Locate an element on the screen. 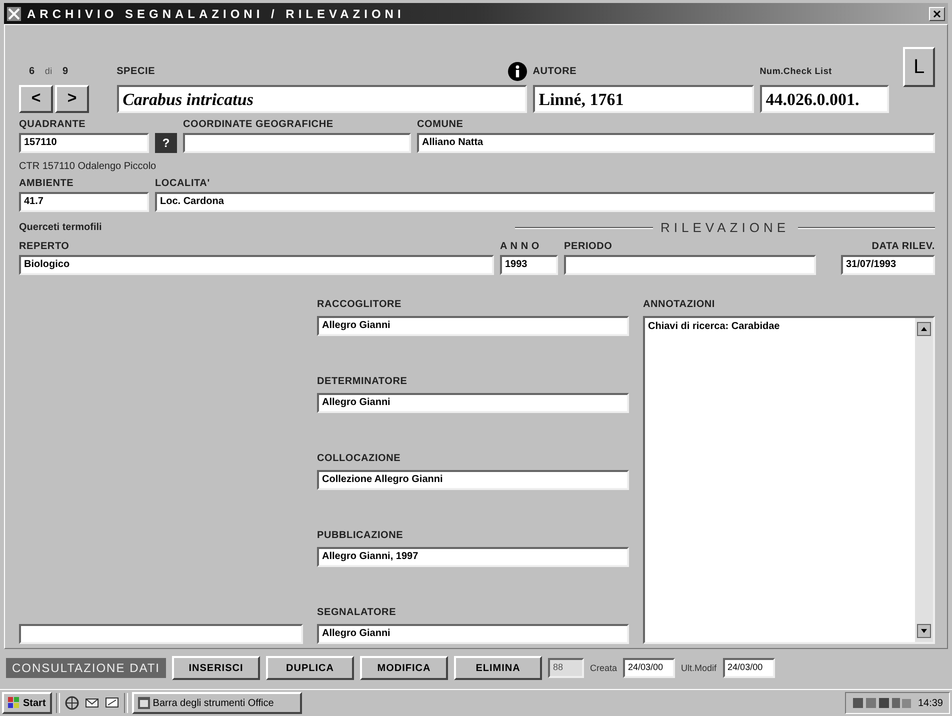 The height and width of the screenshot is (716, 952). field-label: LOCALITA' is located at coordinates (183, 183).